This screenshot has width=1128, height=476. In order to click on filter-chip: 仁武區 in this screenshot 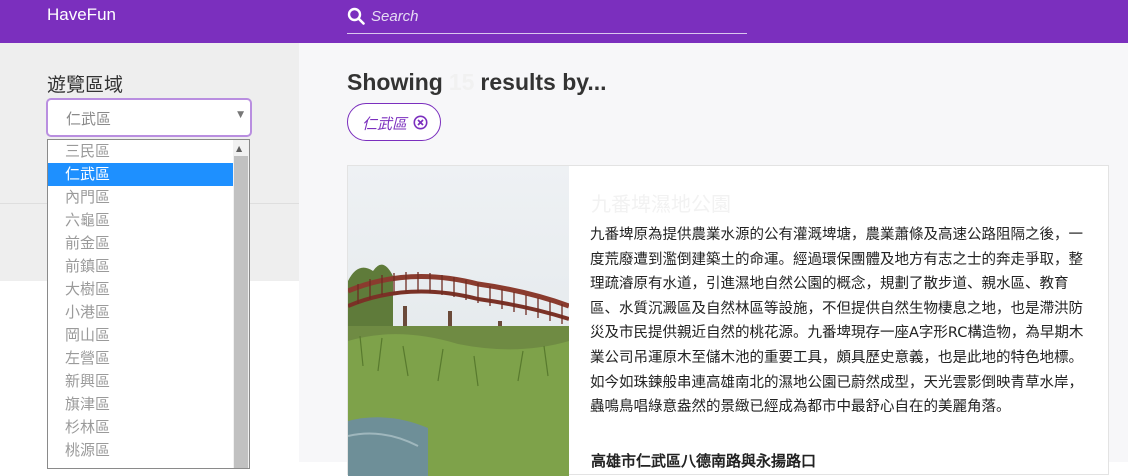, I will do `click(394, 122)`.